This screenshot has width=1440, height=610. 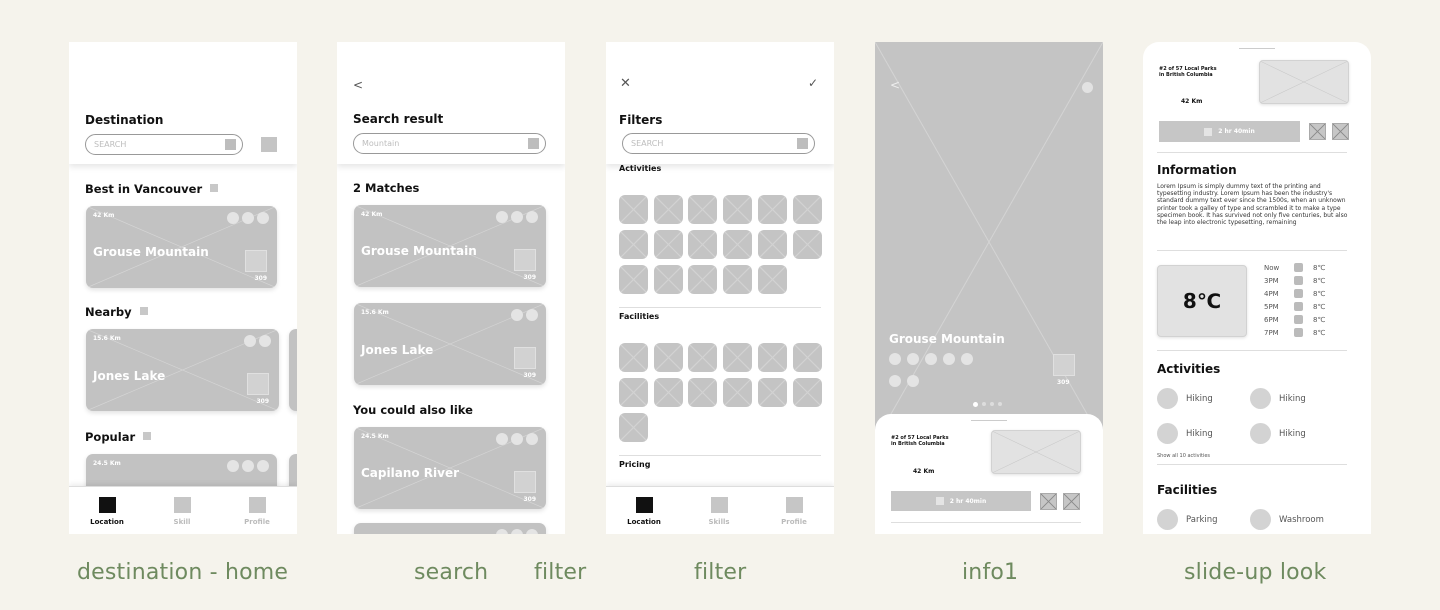 What do you see at coordinates (260, 278) in the screenshot?
I see `photo-count: 309` at bounding box center [260, 278].